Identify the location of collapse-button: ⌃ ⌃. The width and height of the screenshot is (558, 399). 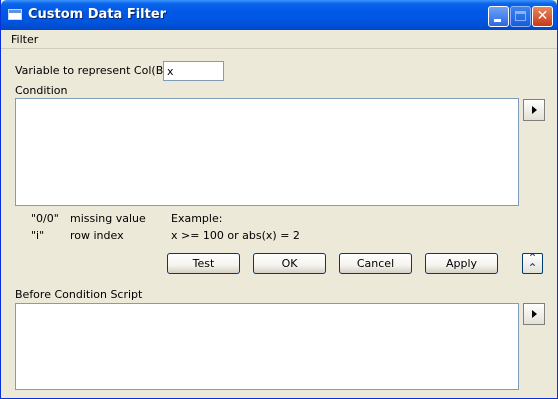
(532, 263).